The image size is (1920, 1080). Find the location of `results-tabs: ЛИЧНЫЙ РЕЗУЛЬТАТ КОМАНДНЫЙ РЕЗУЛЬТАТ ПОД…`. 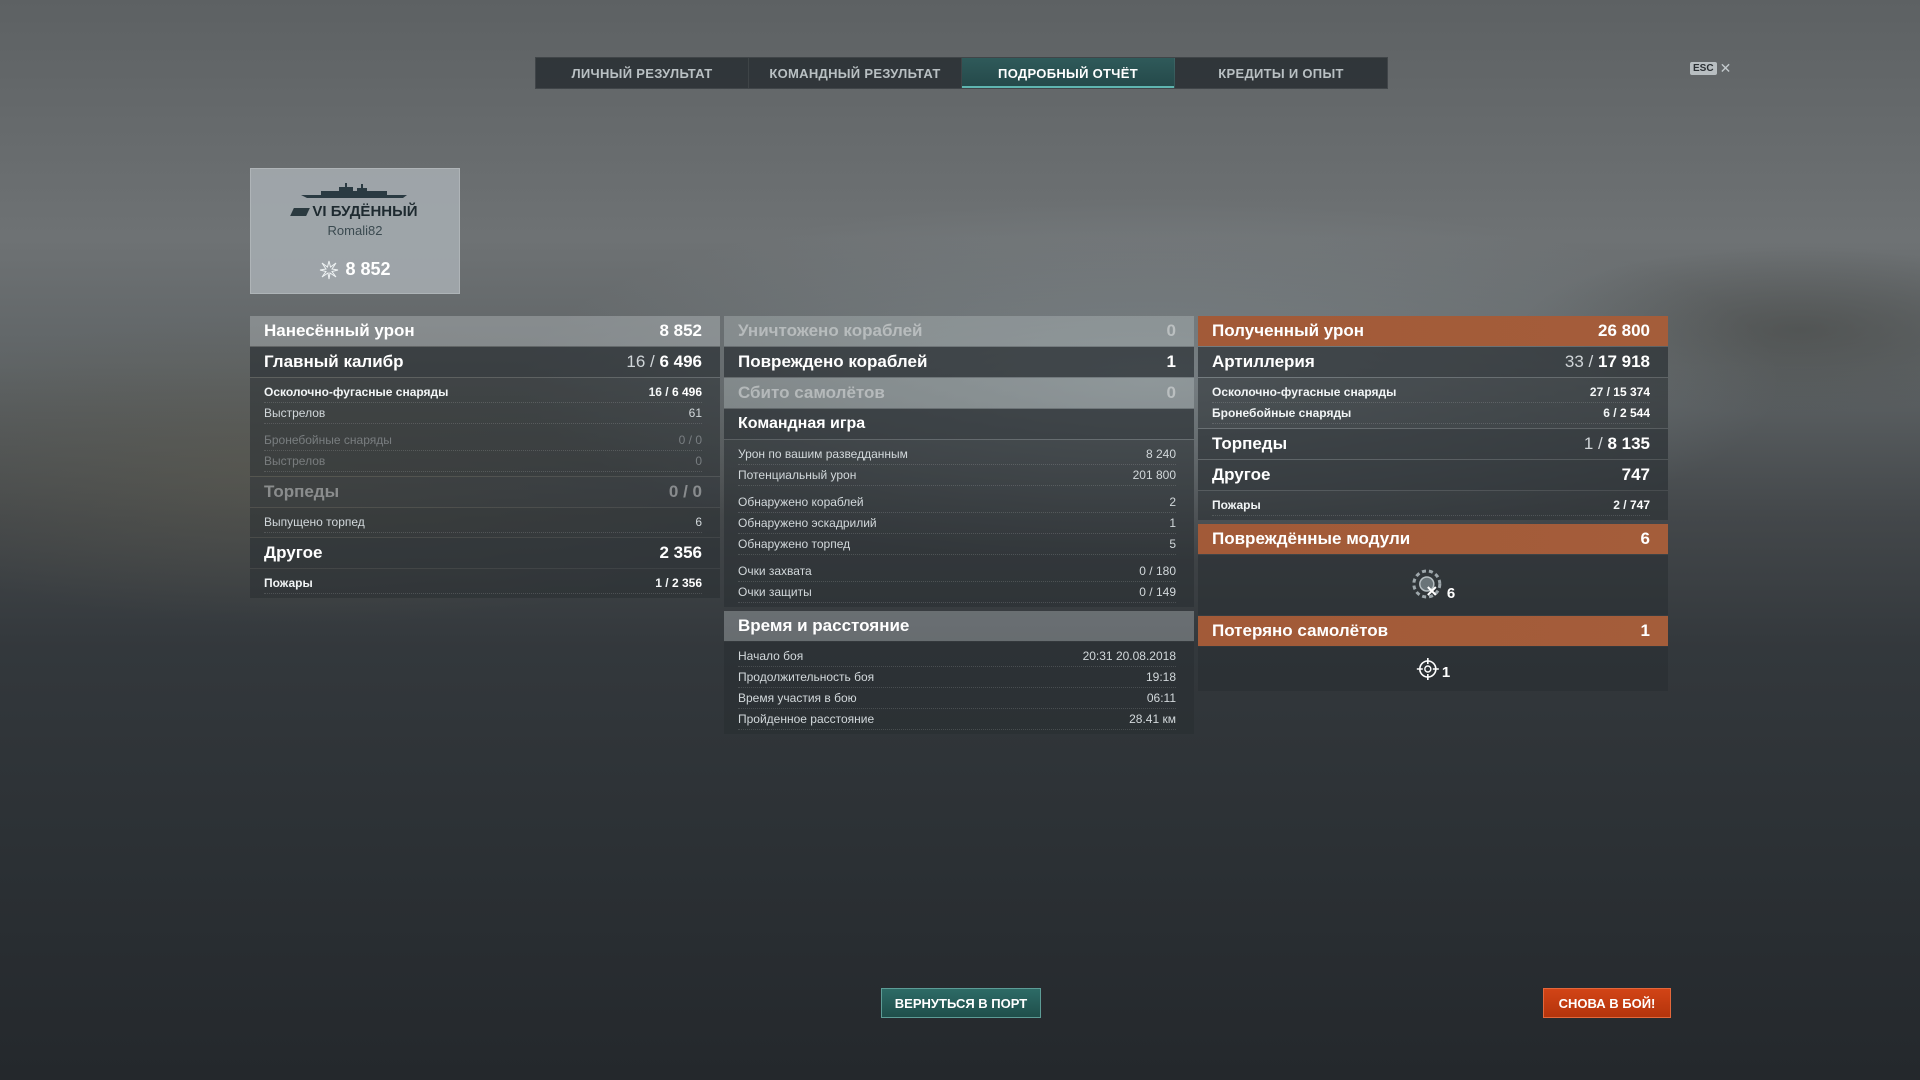

results-tabs: ЛИЧНЫЙ РЕЗУЛЬТАТ КОМАНДНЫЙ РЕЗУЛЬТАТ ПОД… is located at coordinates (961, 73).